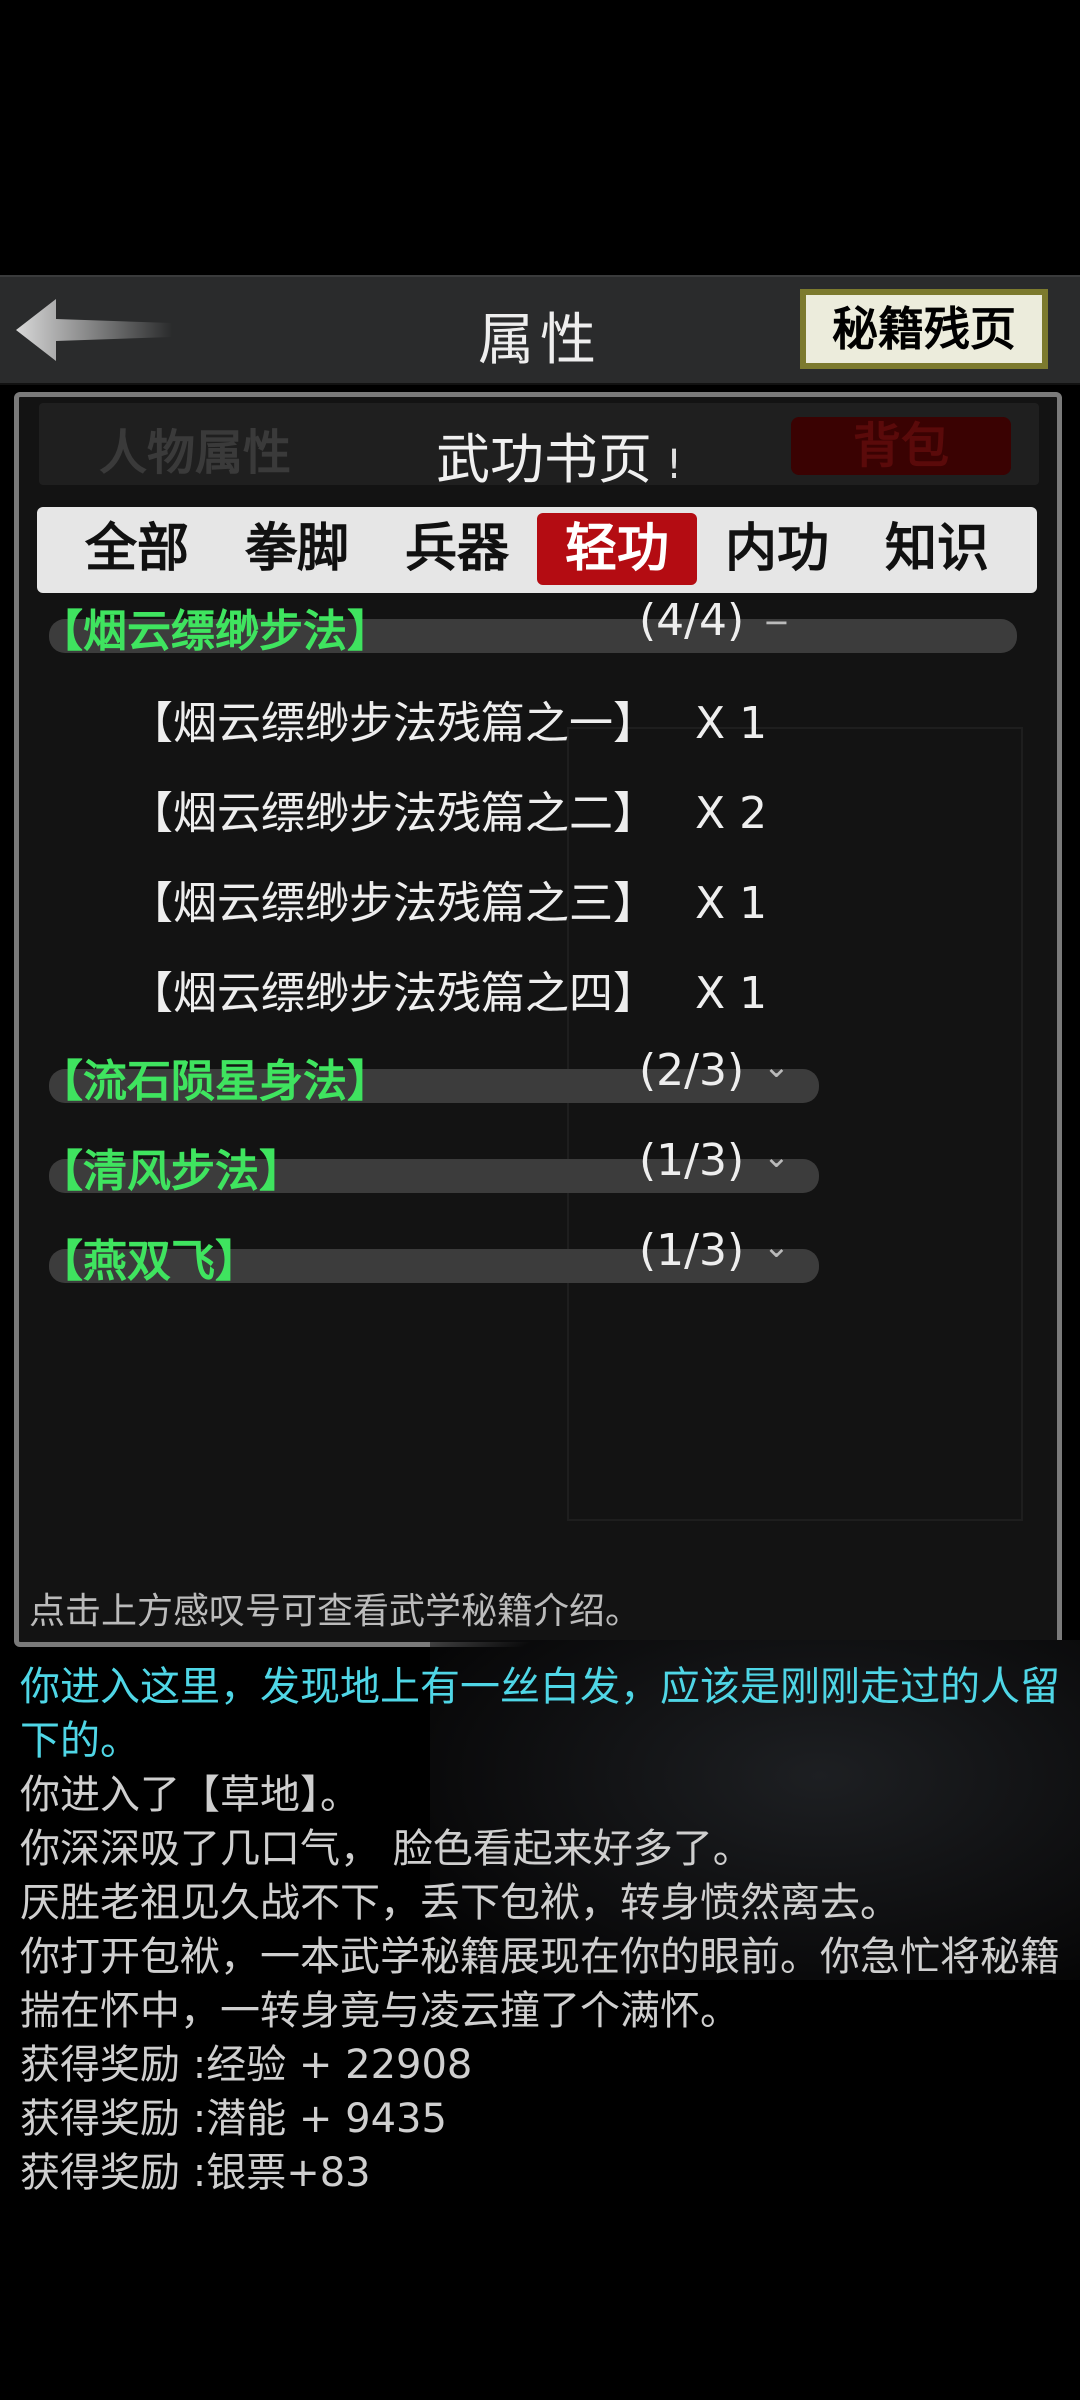 The image size is (1080, 2400). I want to click on item-name: 【烟云缥缈步法残篇之三】, so click(393, 903).